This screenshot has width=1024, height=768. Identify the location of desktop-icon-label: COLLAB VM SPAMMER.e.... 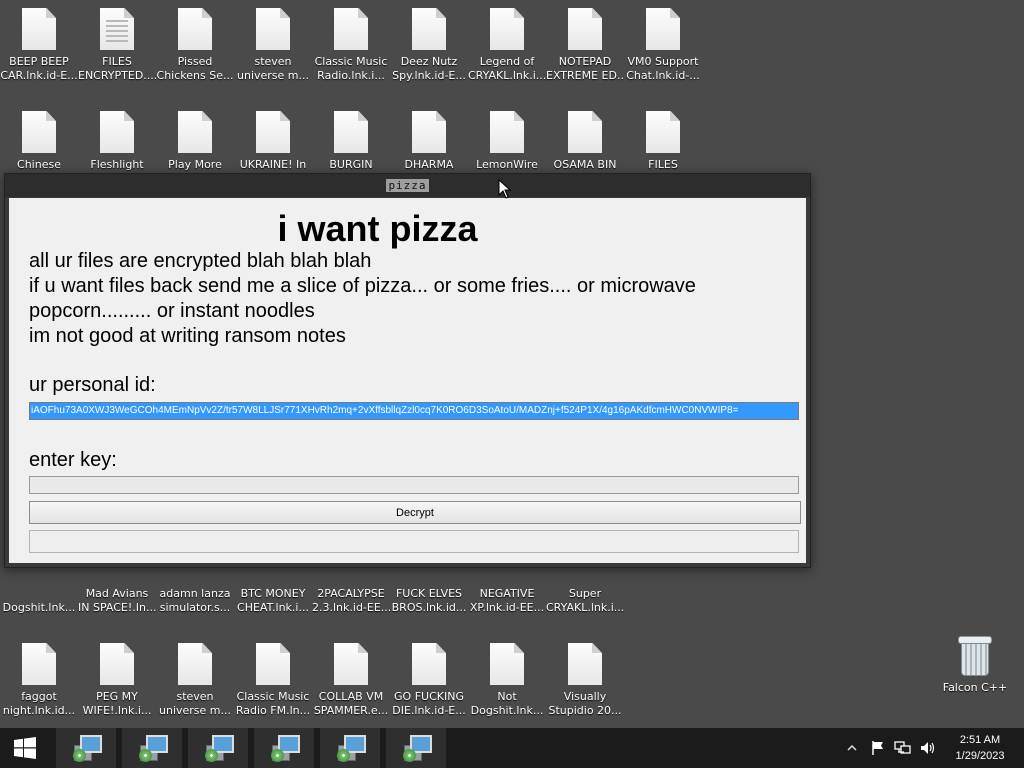
(351, 703).